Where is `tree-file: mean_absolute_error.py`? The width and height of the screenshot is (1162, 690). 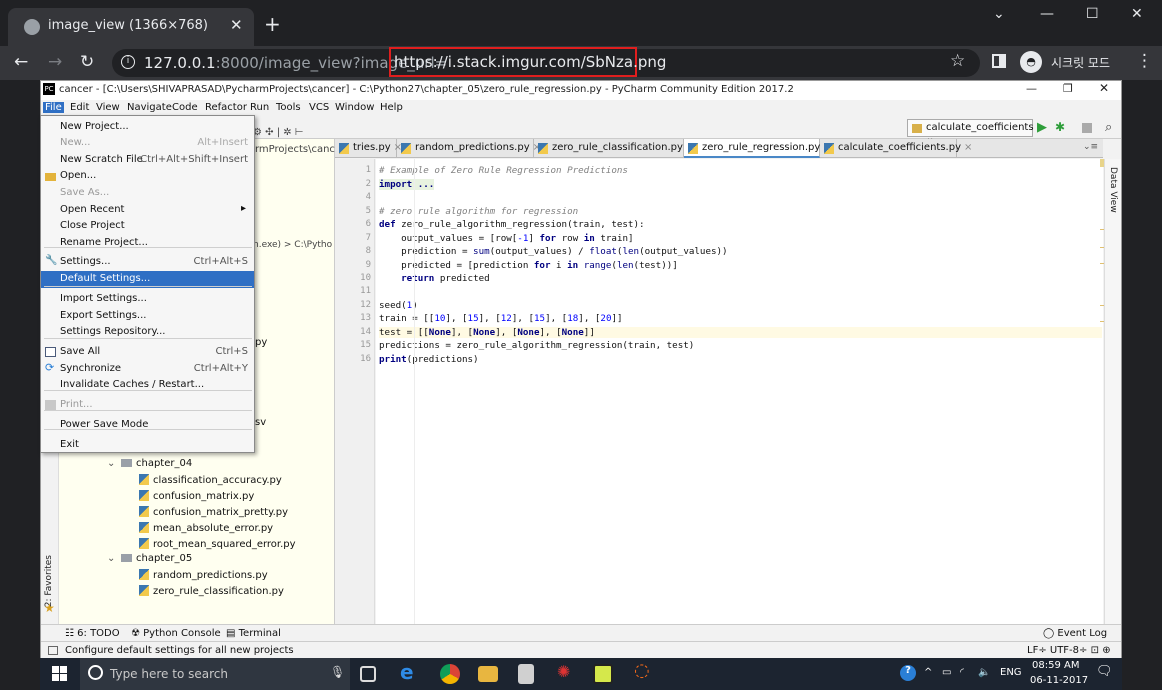
tree-file: mean_absolute_error.py is located at coordinates (206, 528).